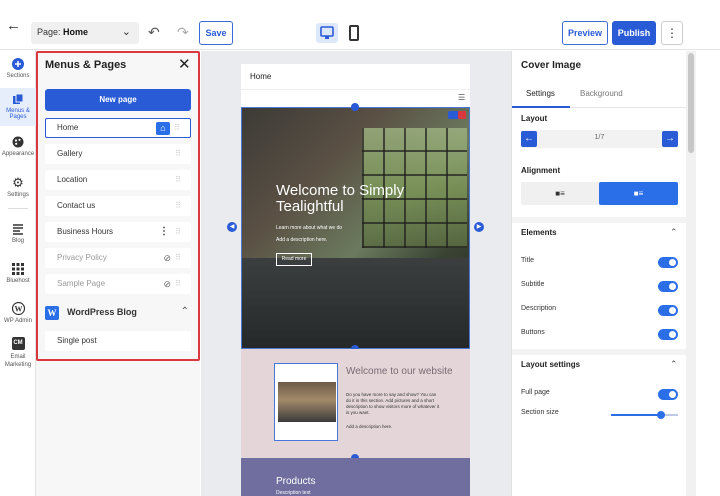 The image size is (720, 496). I want to click on laptop-photo, so click(307, 402).